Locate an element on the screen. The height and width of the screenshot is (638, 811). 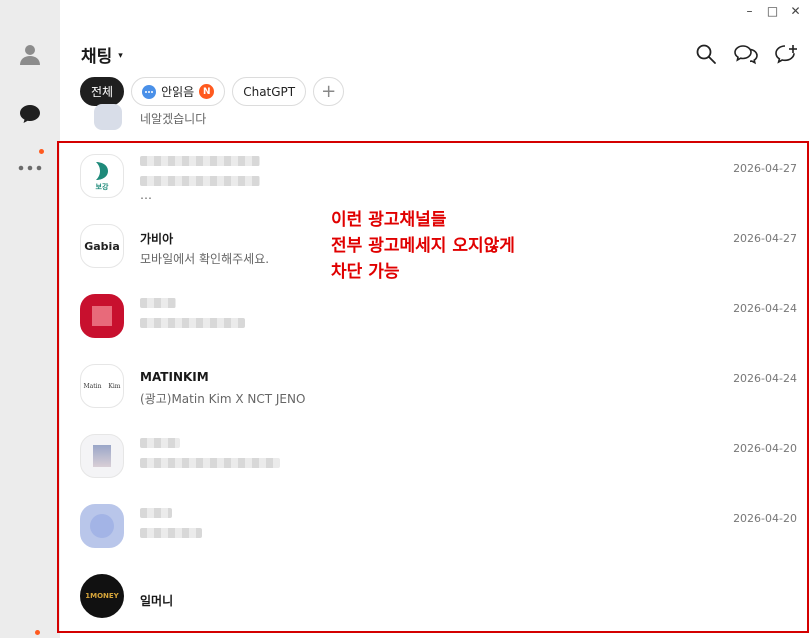
chevron-down-icon: ▾ is located at coordinates (120, 55).